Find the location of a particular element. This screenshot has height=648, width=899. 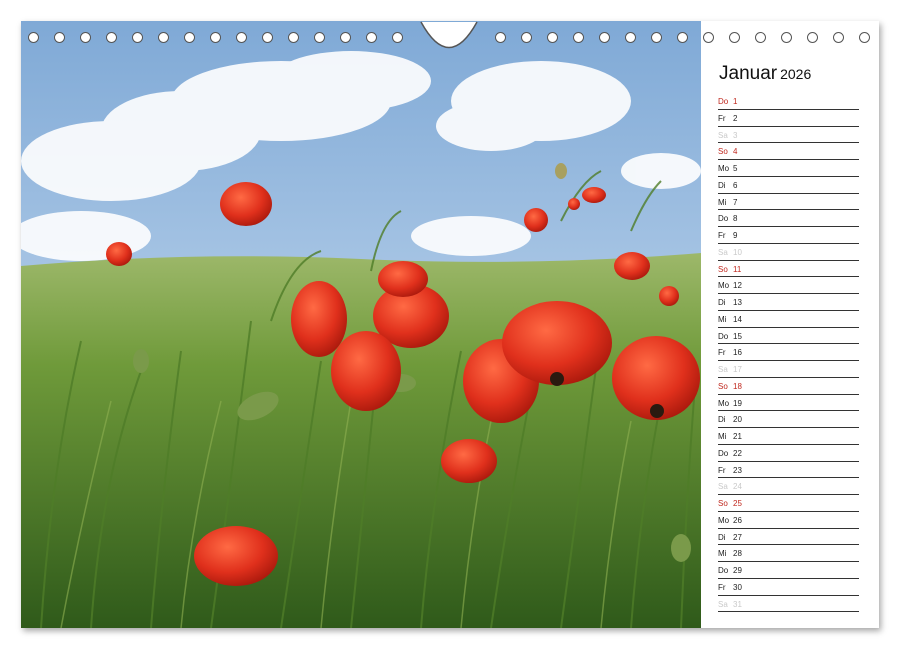

day-row: Mi 7 is located at coordinates (788, 202).